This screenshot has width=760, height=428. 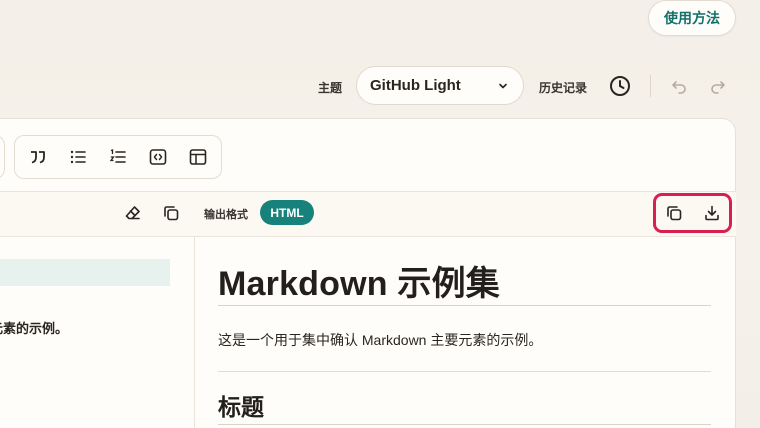 I want to click on preview-heading-2: 标题, so click(x=241, y=407).